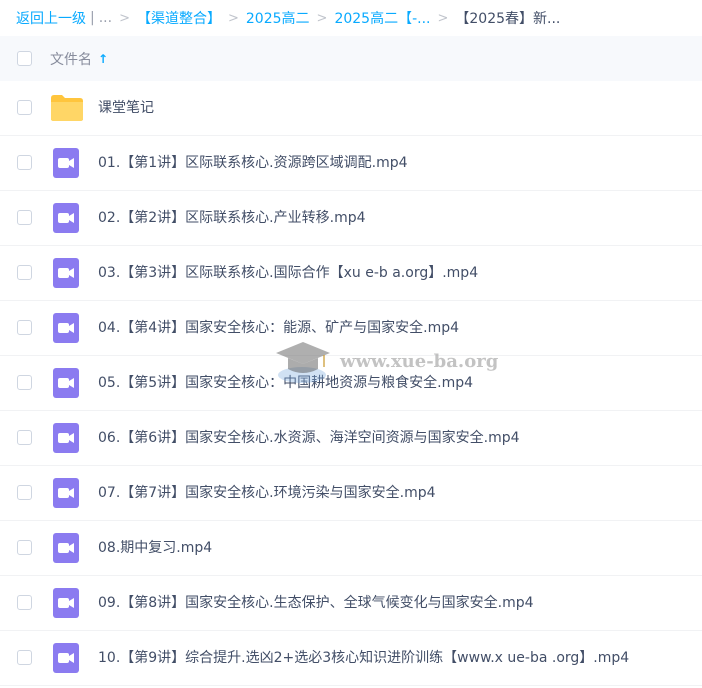  I want to click on file-row: 03.【第3讲】区际联系核心.国际合作【xu e-b a.org】.mp4, so click(351, 273).